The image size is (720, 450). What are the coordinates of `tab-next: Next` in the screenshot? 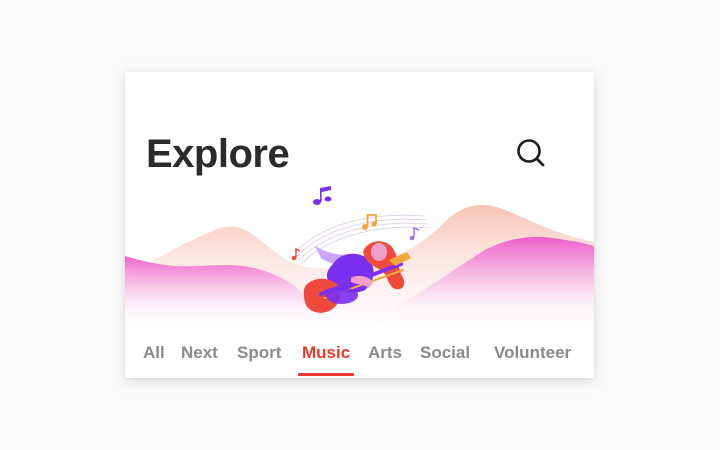 It's located at (199, 353).